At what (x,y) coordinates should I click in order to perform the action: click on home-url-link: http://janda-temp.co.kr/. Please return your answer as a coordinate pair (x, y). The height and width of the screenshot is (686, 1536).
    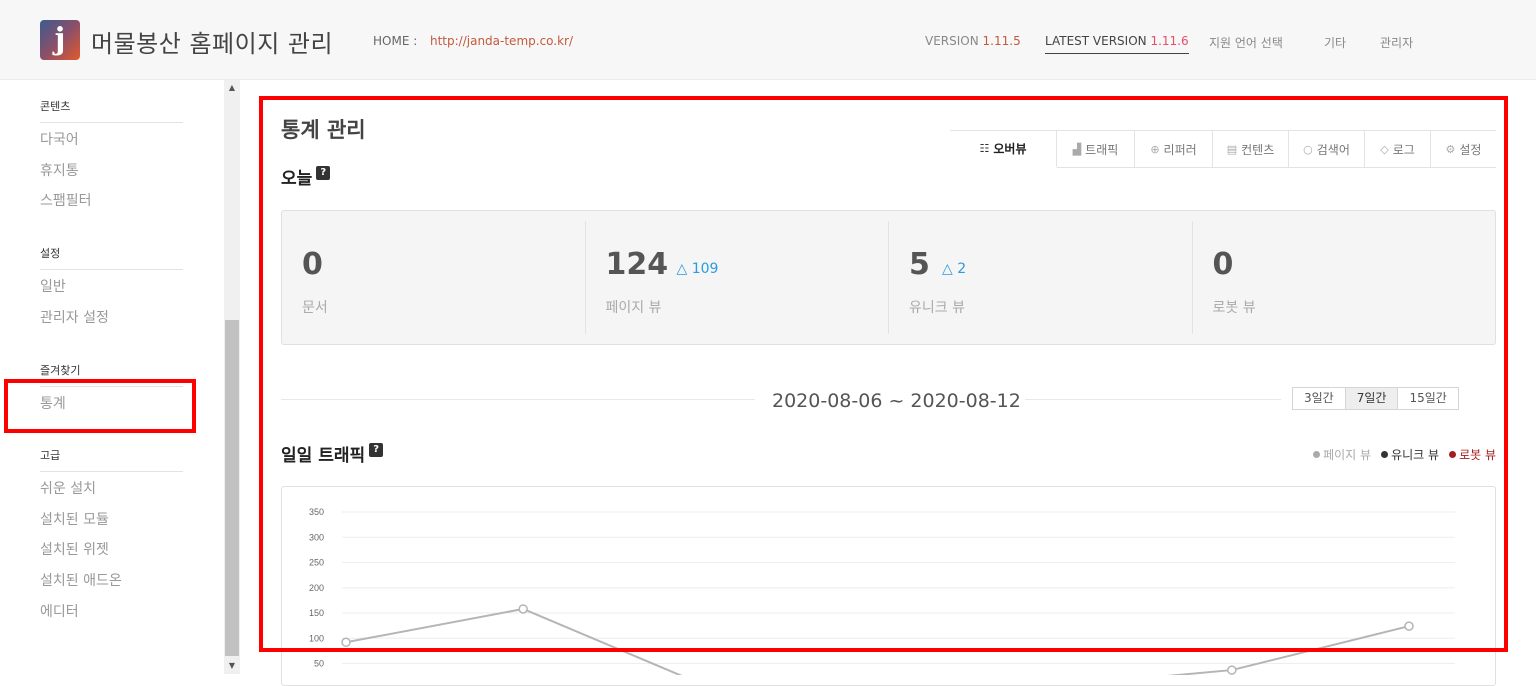
    Looking at the image, I should click on (501, 41).